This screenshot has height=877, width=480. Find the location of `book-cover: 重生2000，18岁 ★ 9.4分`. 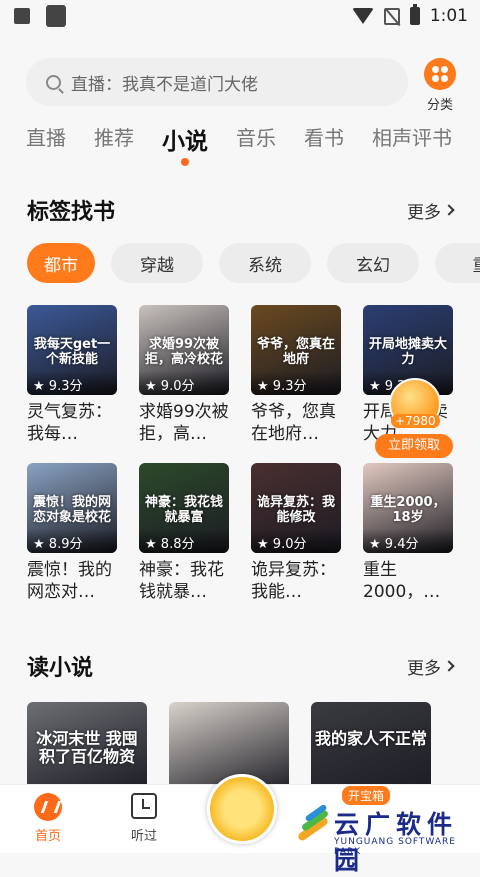

book-cover: 重生2000，18岁 ★ 9.4分 is located at coordinates (408, 508).